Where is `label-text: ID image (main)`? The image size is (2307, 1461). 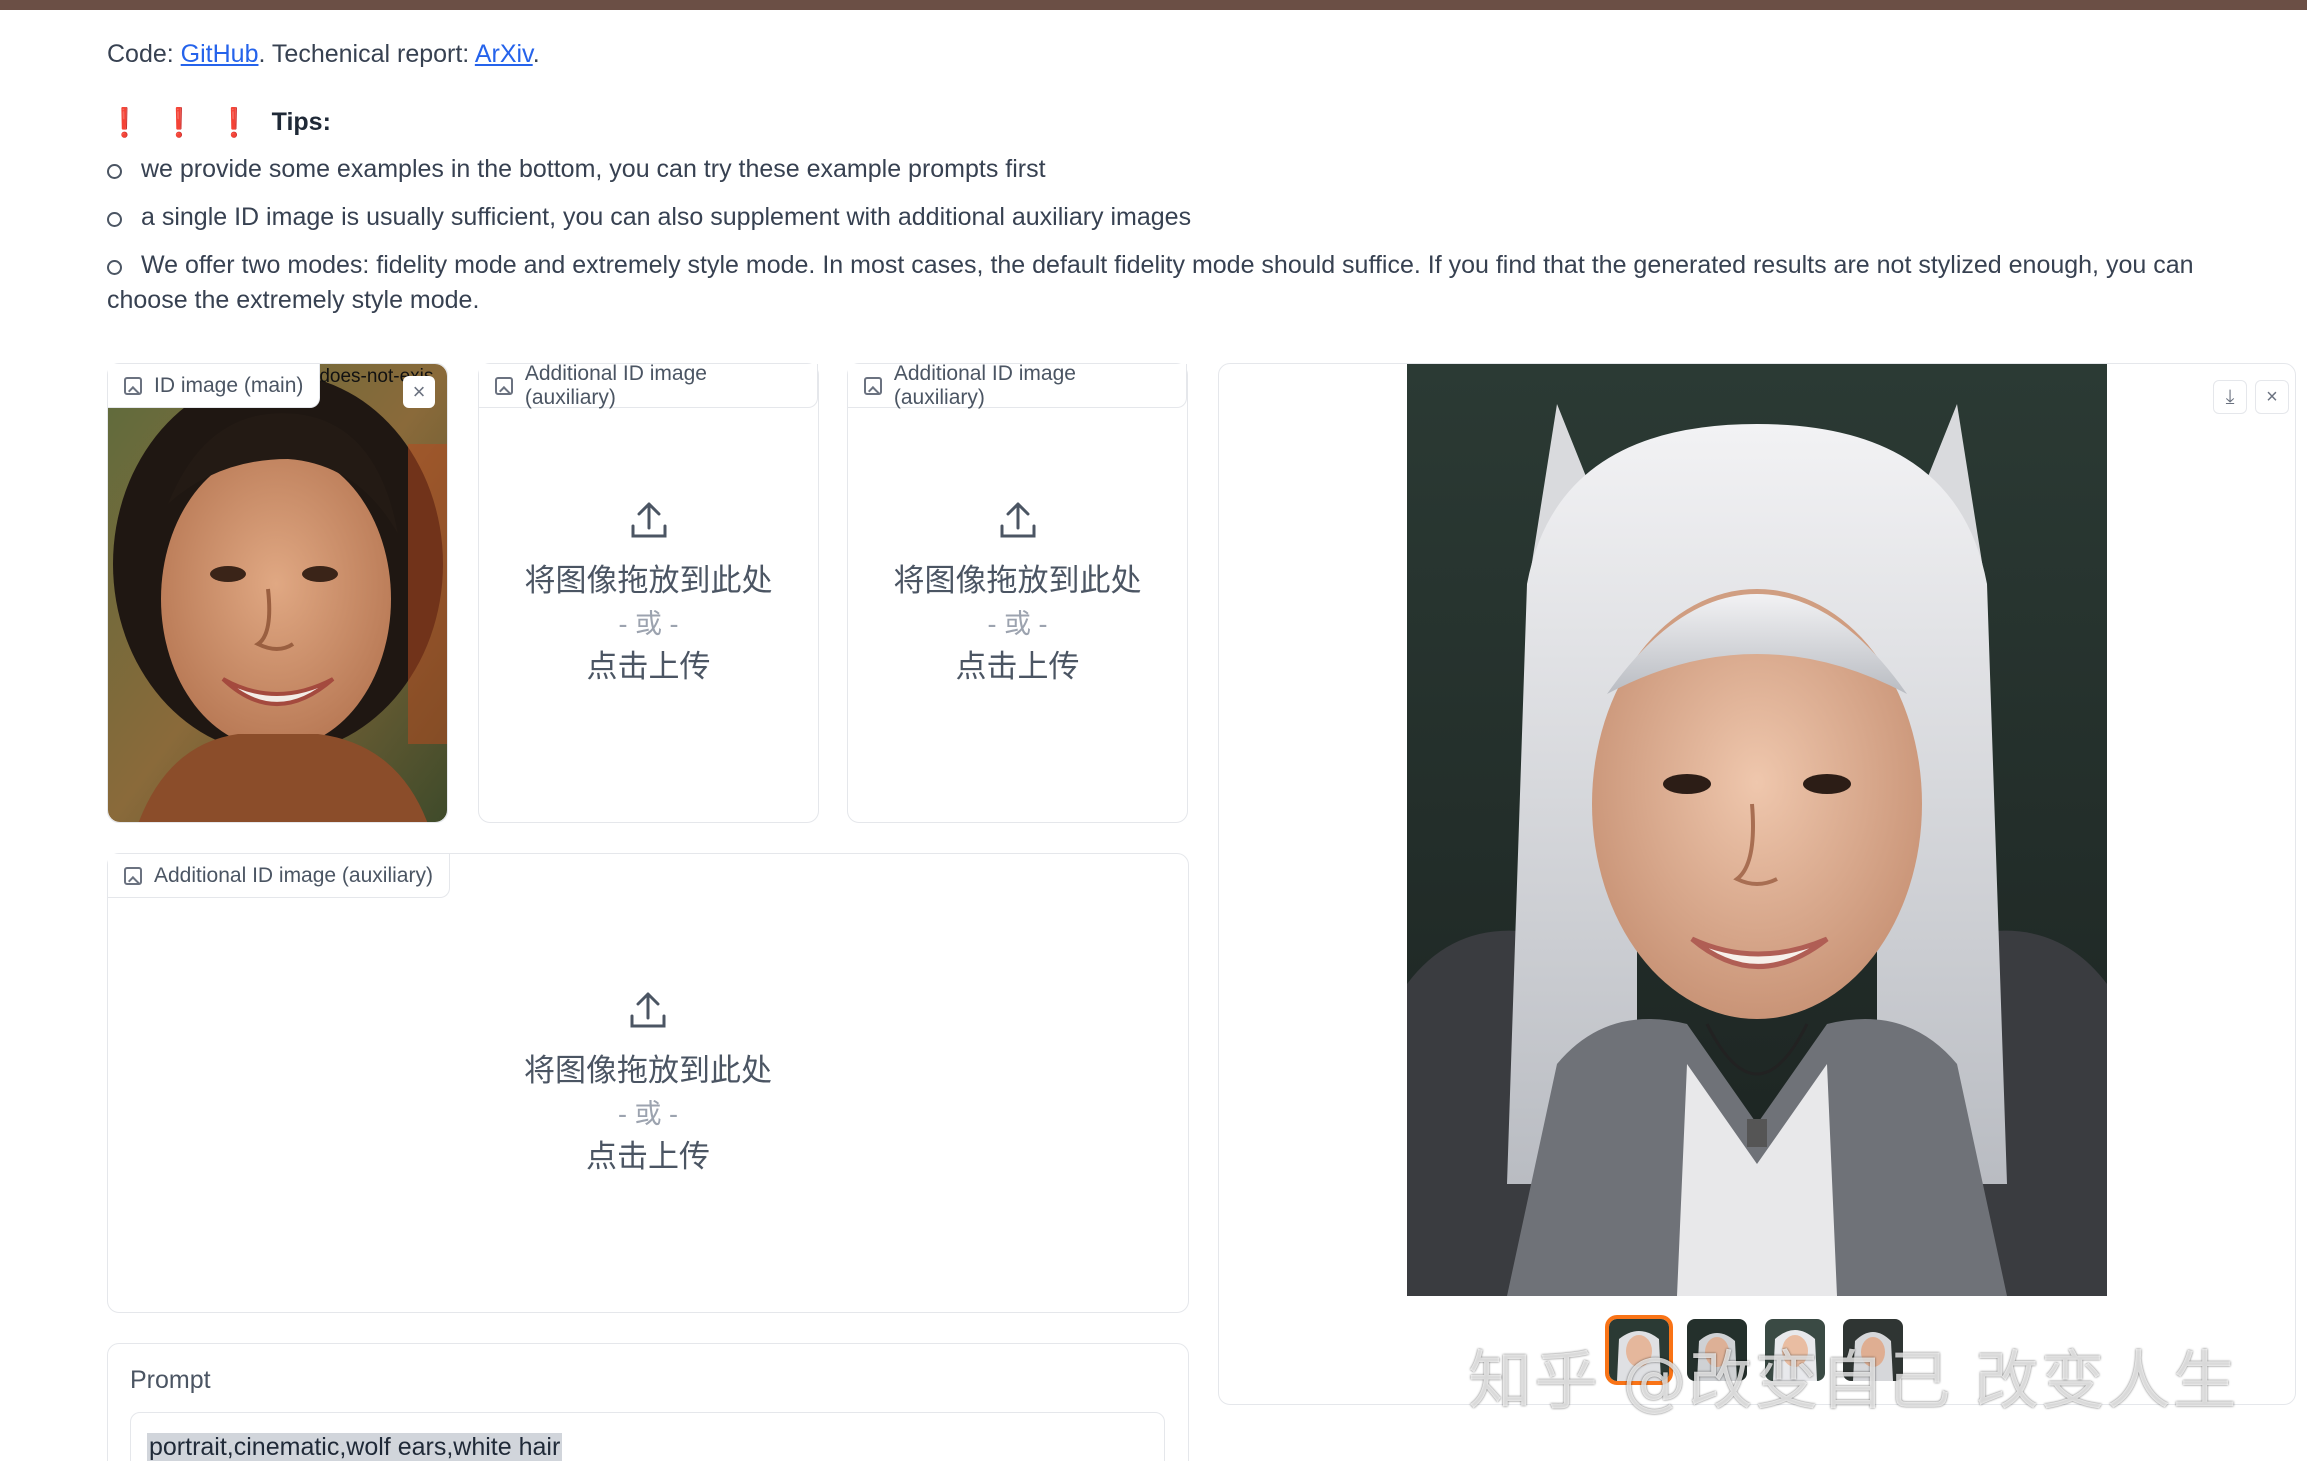
label-text: ID image (main) is located at coordinates (229, 385).